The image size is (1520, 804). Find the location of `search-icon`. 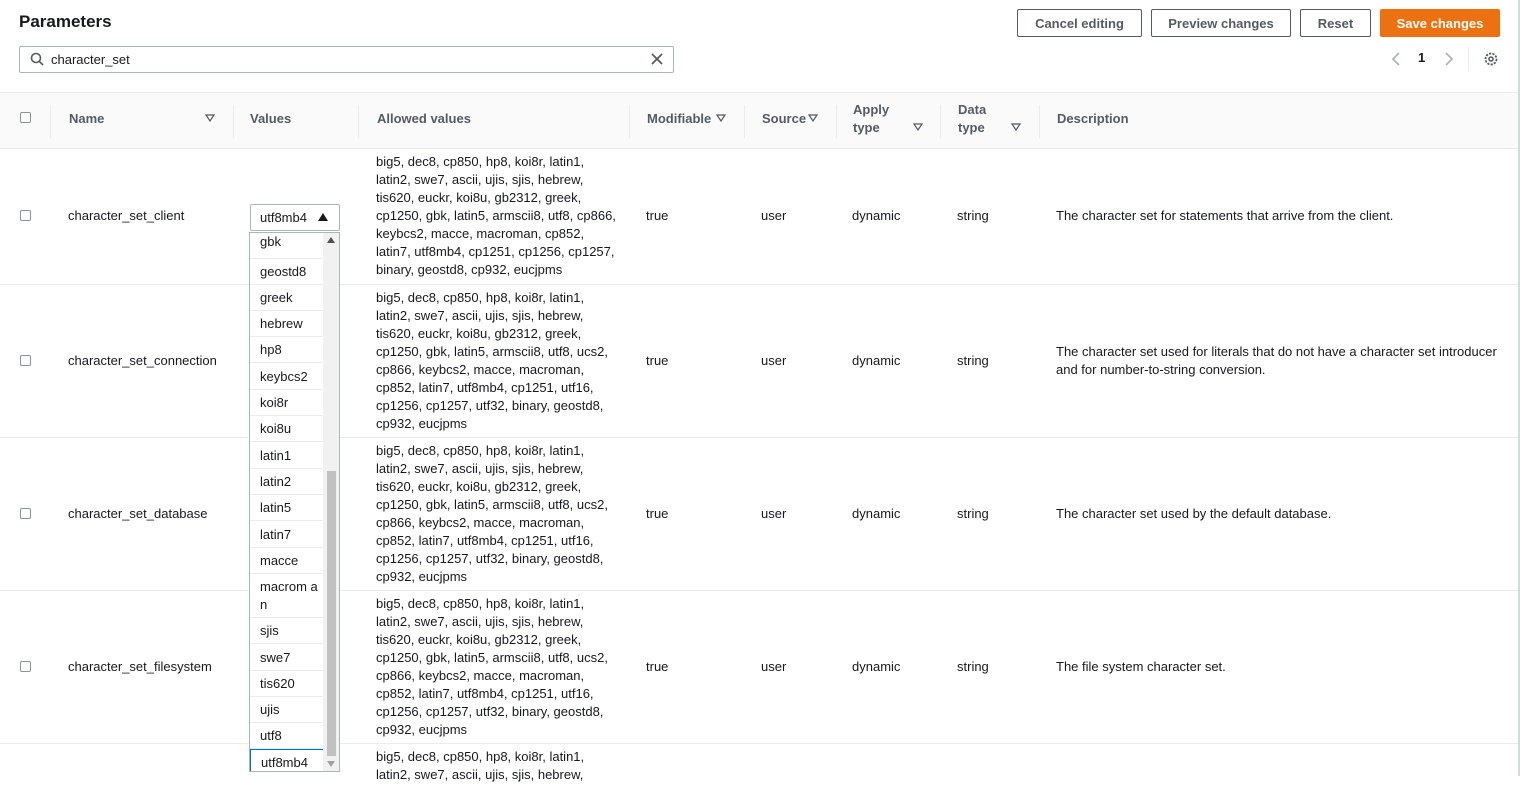

search-icon is located at coordinates (37, 59).